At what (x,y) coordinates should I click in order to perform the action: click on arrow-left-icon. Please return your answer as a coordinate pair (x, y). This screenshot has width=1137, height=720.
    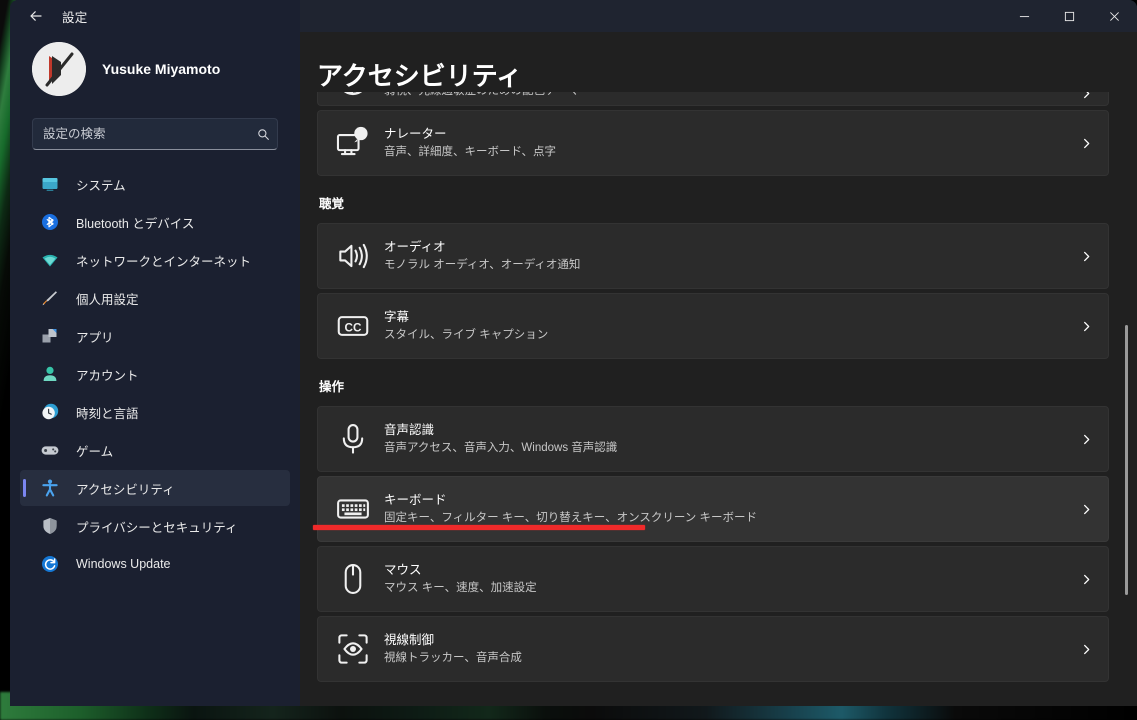
    Looking at the image, I should click on (36, 16).